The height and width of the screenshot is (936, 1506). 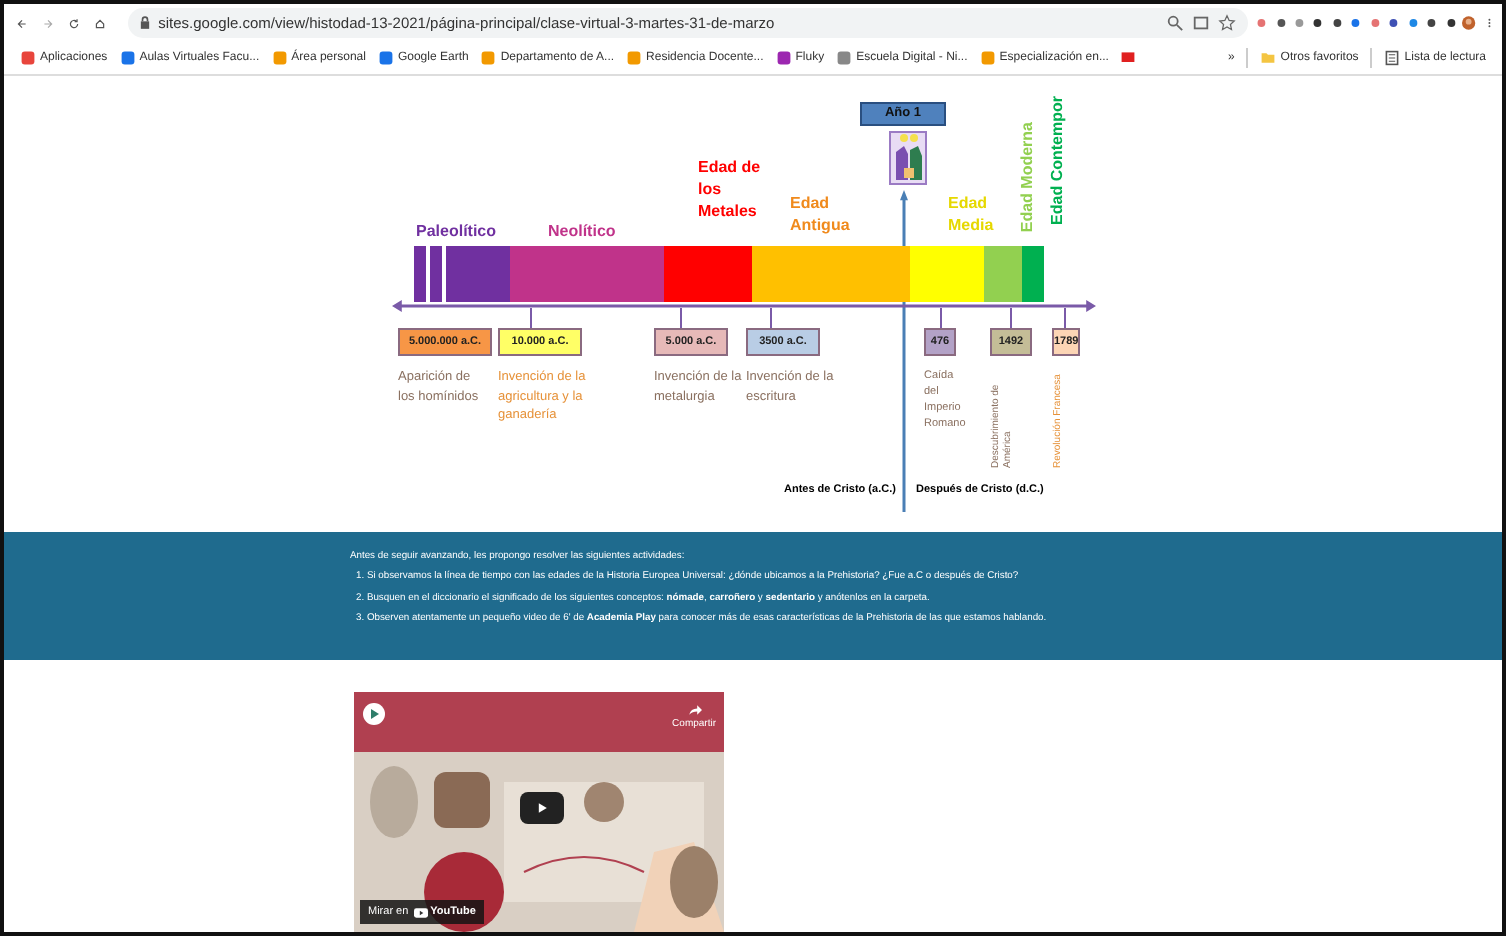 What do you see at coordinates (972, 214) in the screenshot?
I see `era-label: Edad Media` at bounding box center [972, 214].